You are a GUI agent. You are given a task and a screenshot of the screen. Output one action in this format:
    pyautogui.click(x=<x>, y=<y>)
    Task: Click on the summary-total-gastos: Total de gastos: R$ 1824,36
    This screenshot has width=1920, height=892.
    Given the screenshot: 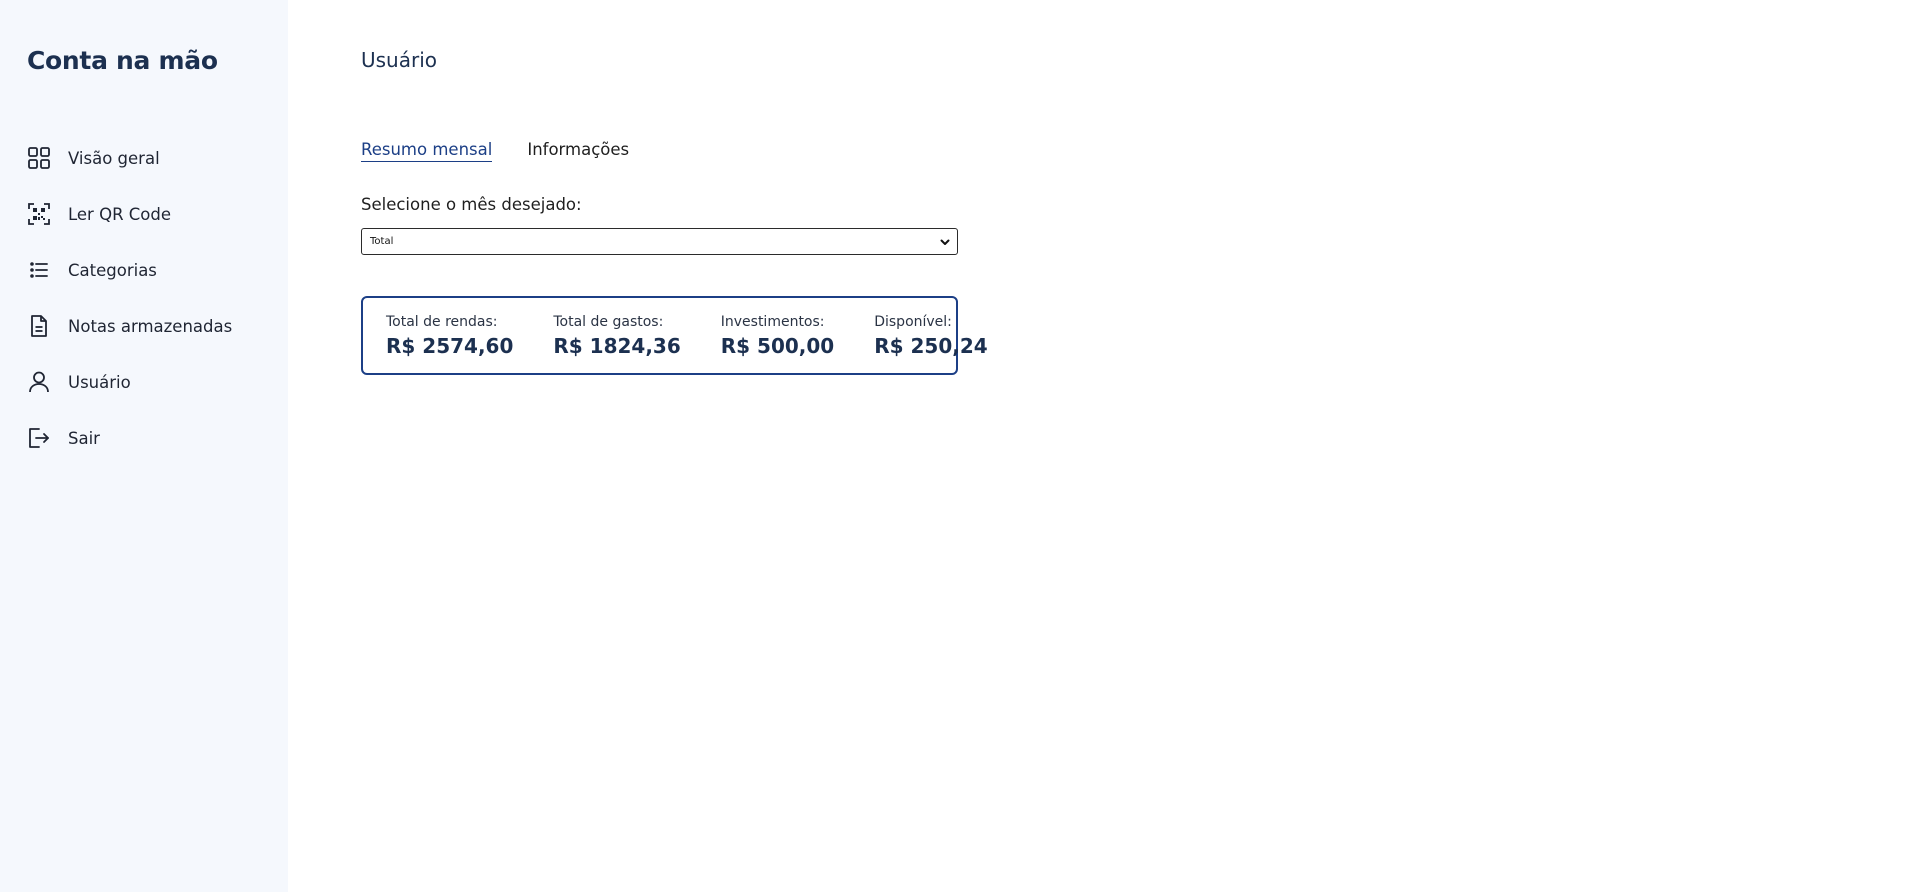 What is the action you would take?
    pyautogui.click(x=616, y=336)
    